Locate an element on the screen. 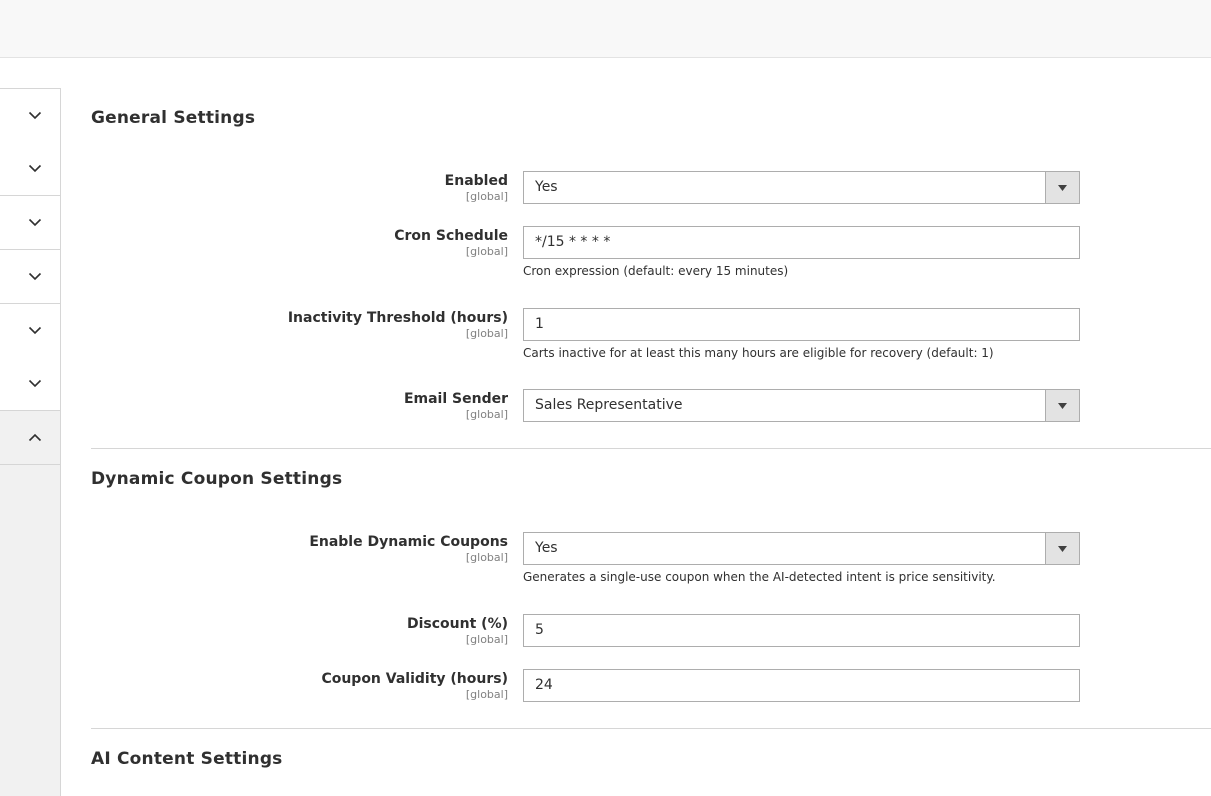 The image size is (1211, 796). discount-input: 5 is located at coordinates (801, 630).